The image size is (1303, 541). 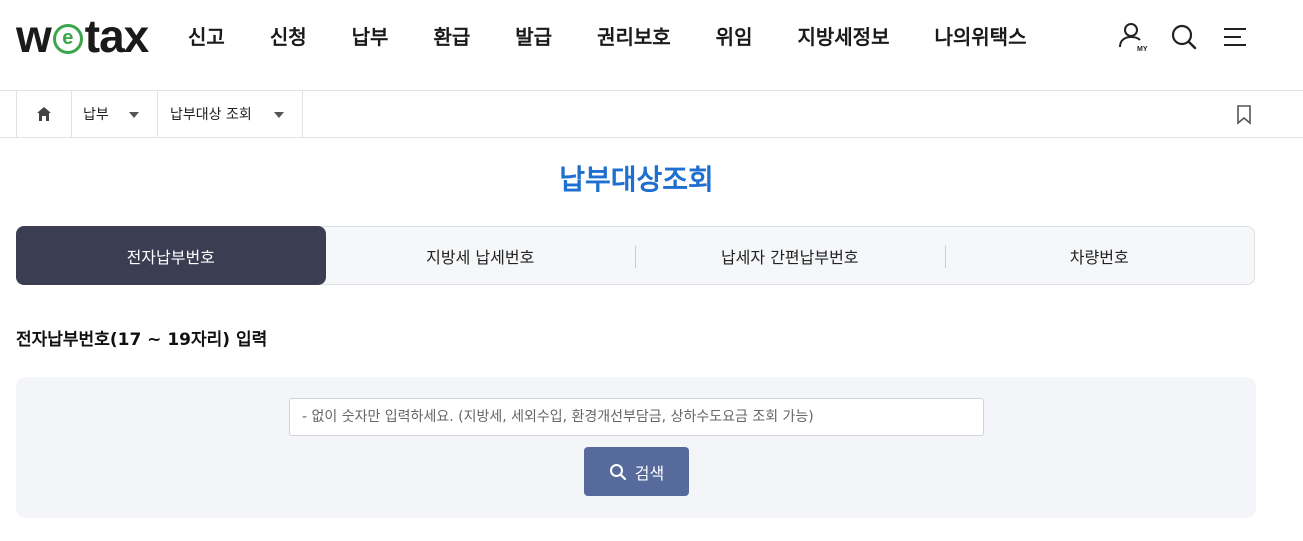 I want to click on nav-item-rights: 권리보호, so click(x=634, y=37).